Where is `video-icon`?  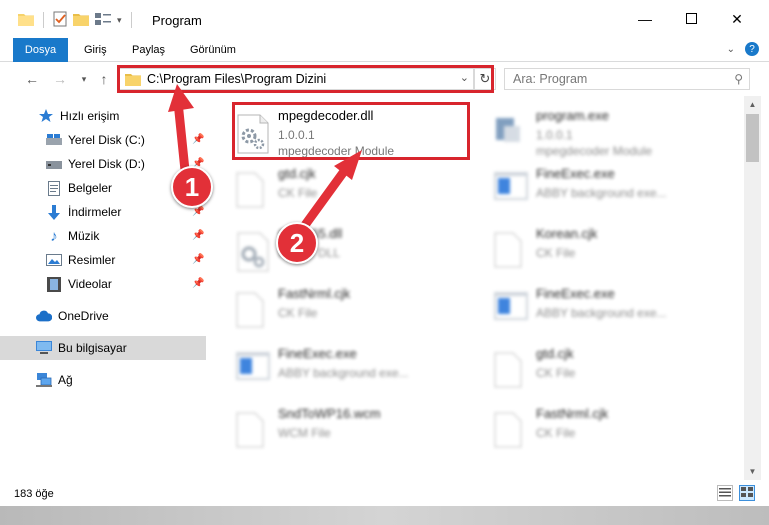
video-icon is located at coordinates (54, 284).